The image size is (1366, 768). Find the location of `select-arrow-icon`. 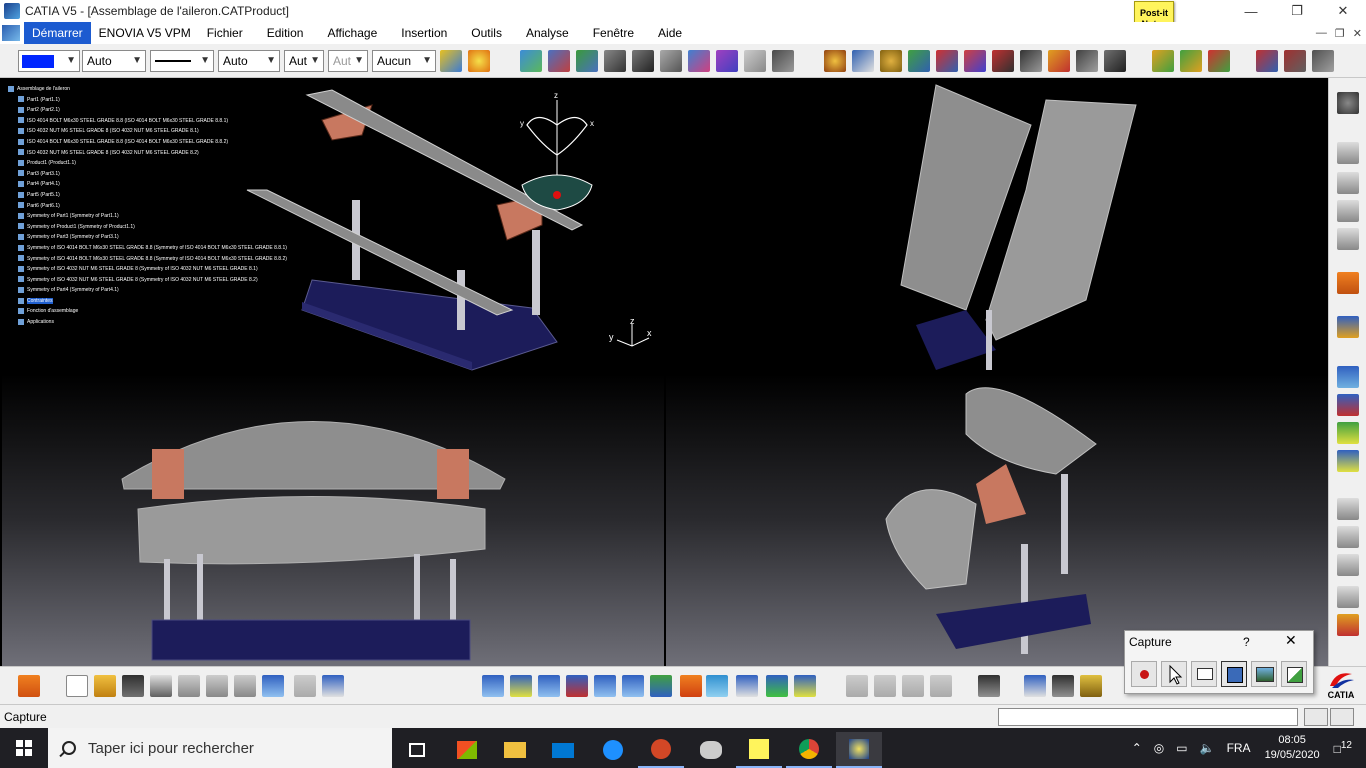

select-arrow-icon is located at coordinates (1348, 283).